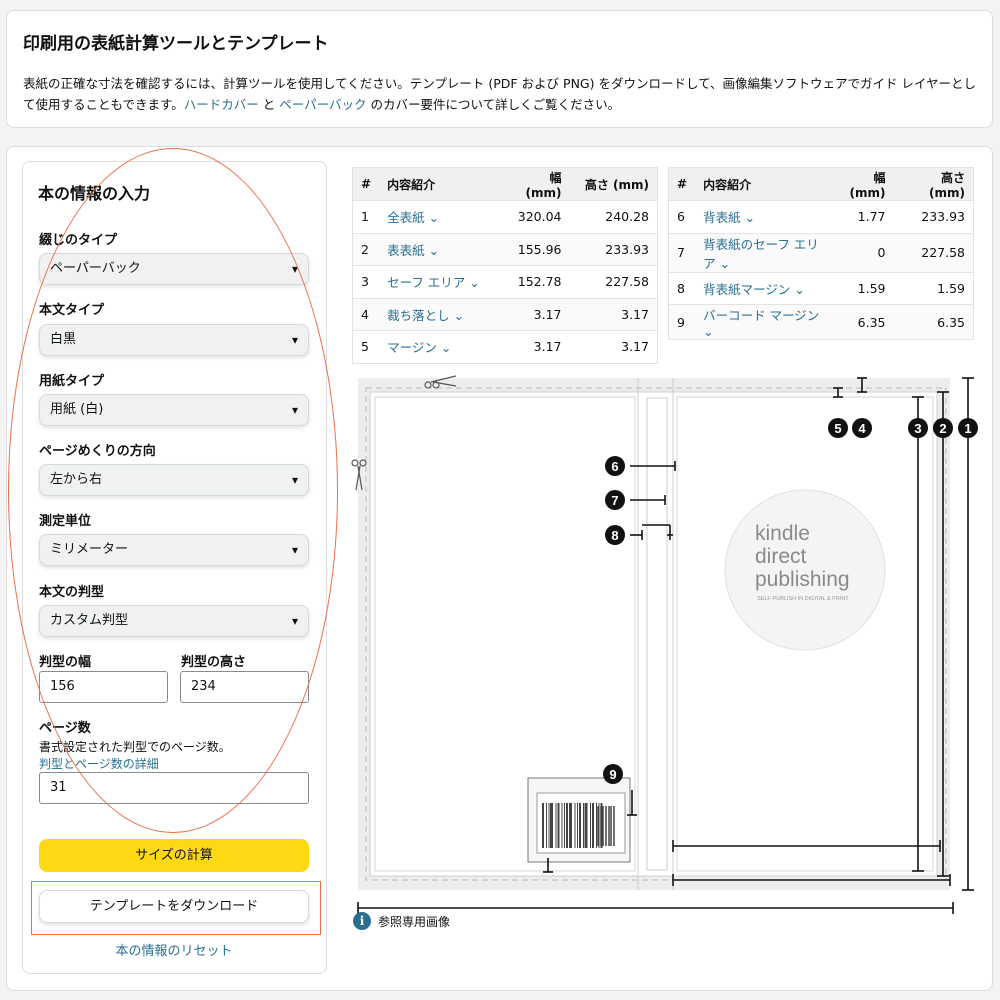 The image size is (1000, 1000). What do you see at coordinates (174, 788) in the screenshot?
I see `page-count-input: 31` at bounding box center [174, 788].